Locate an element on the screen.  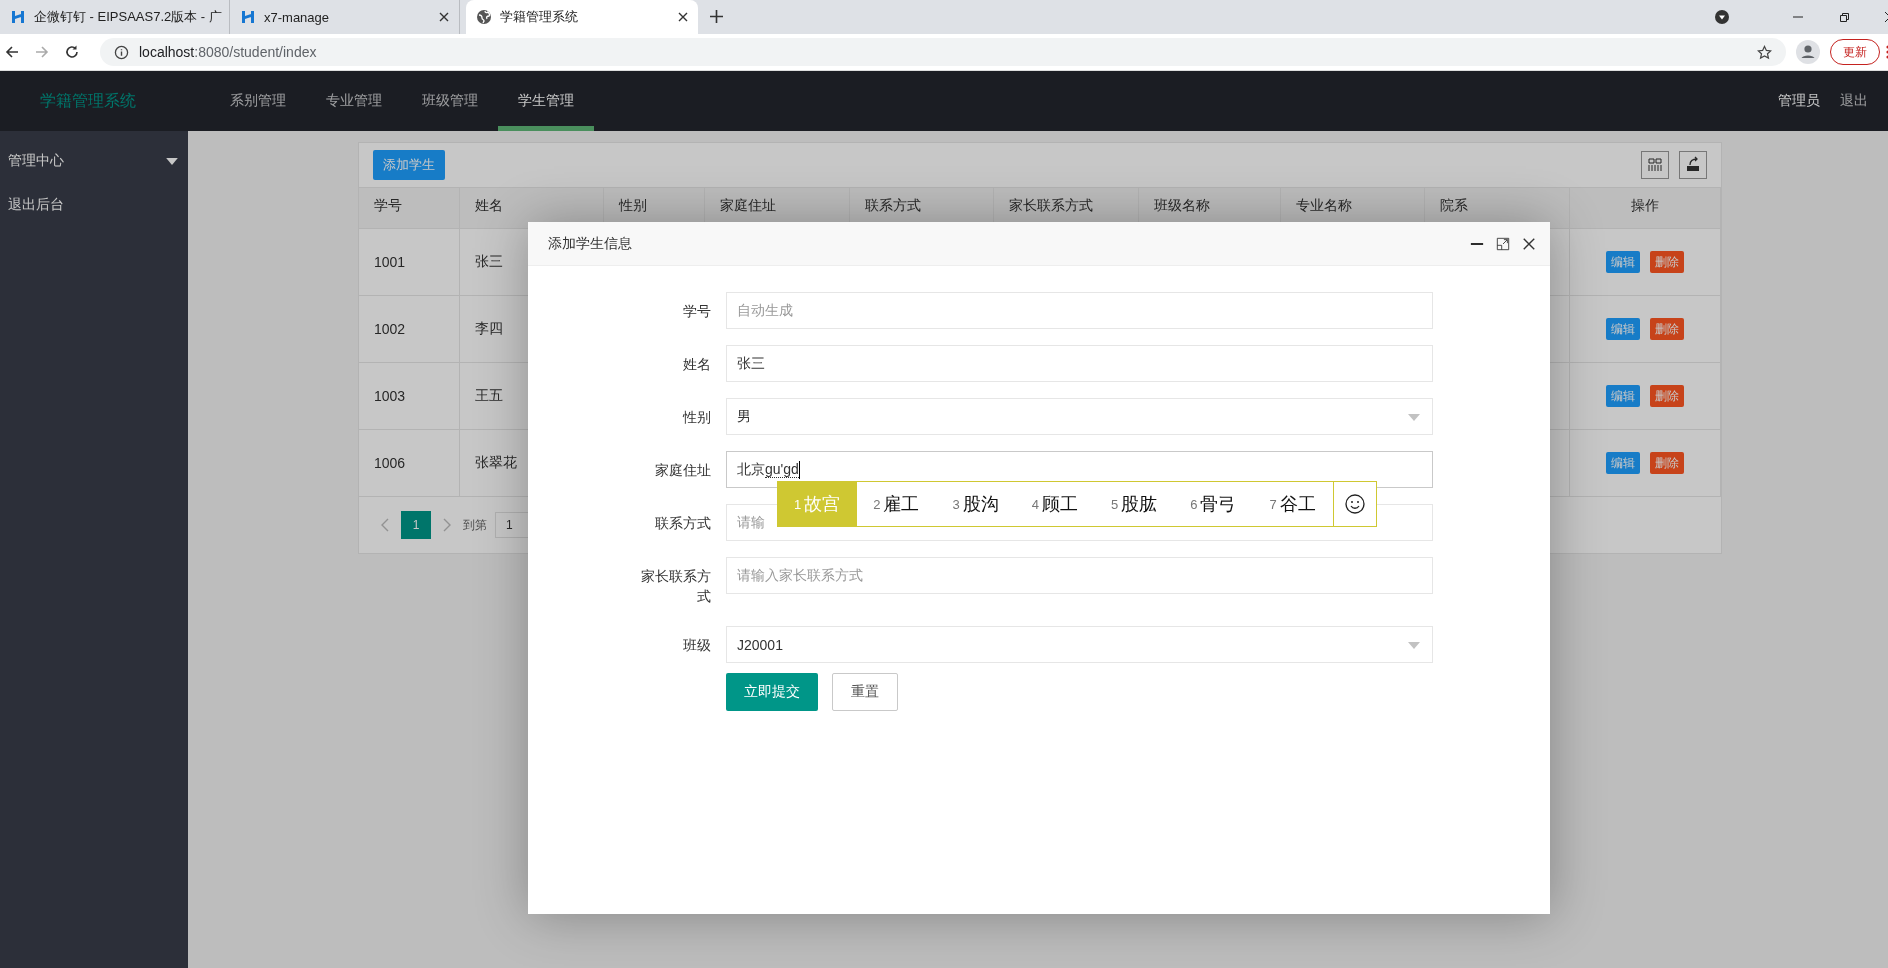
column-header: 性别 is located at coordinates (633, 206).